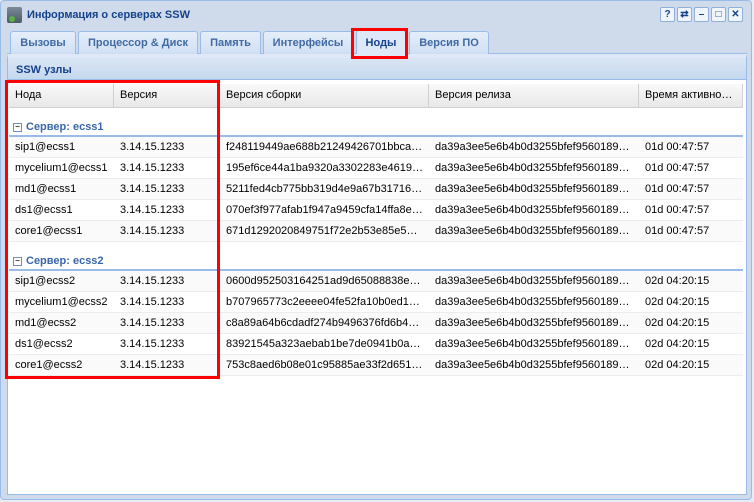  What do you see at coordinates (46, 189) in the screenshot?
I see `node-cell: md1@ecss1` at bounding box center [46, 189].